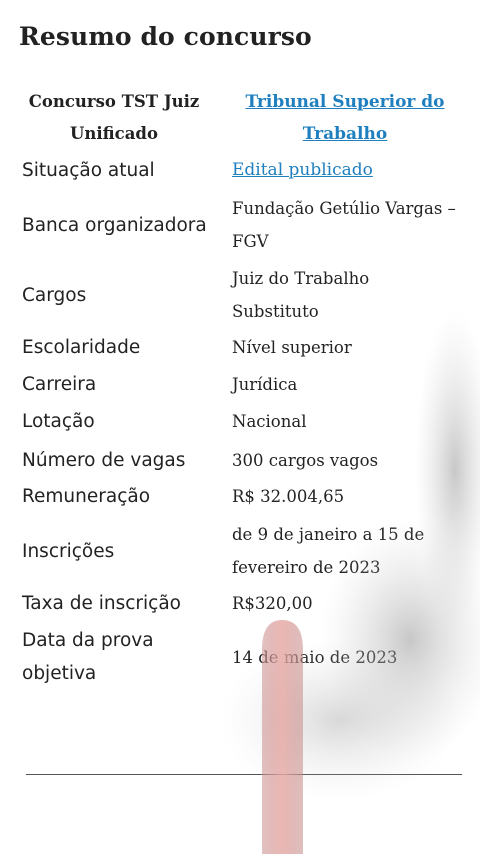 This screenshot has width=480, height=854. Describe the element at coordinates (269, 421) in the screenshot. I see `row-value: Nacional` at that location.